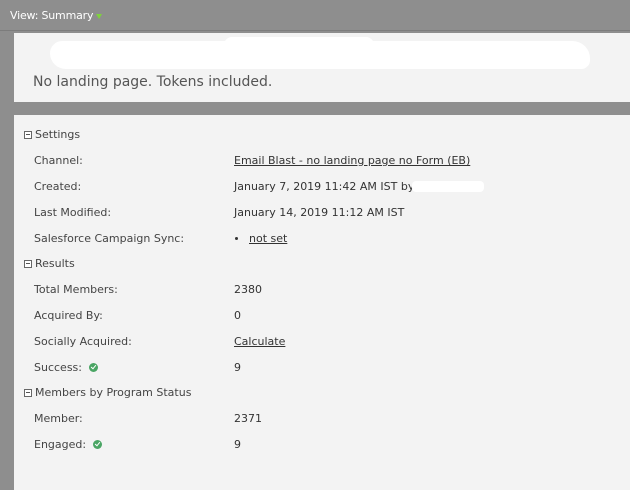 This screenshot has height=490, width=630. What do you see at coordinates (58, 134) in the screenshot?
I see `section-title: Settings` at bounding box center [58, 134].